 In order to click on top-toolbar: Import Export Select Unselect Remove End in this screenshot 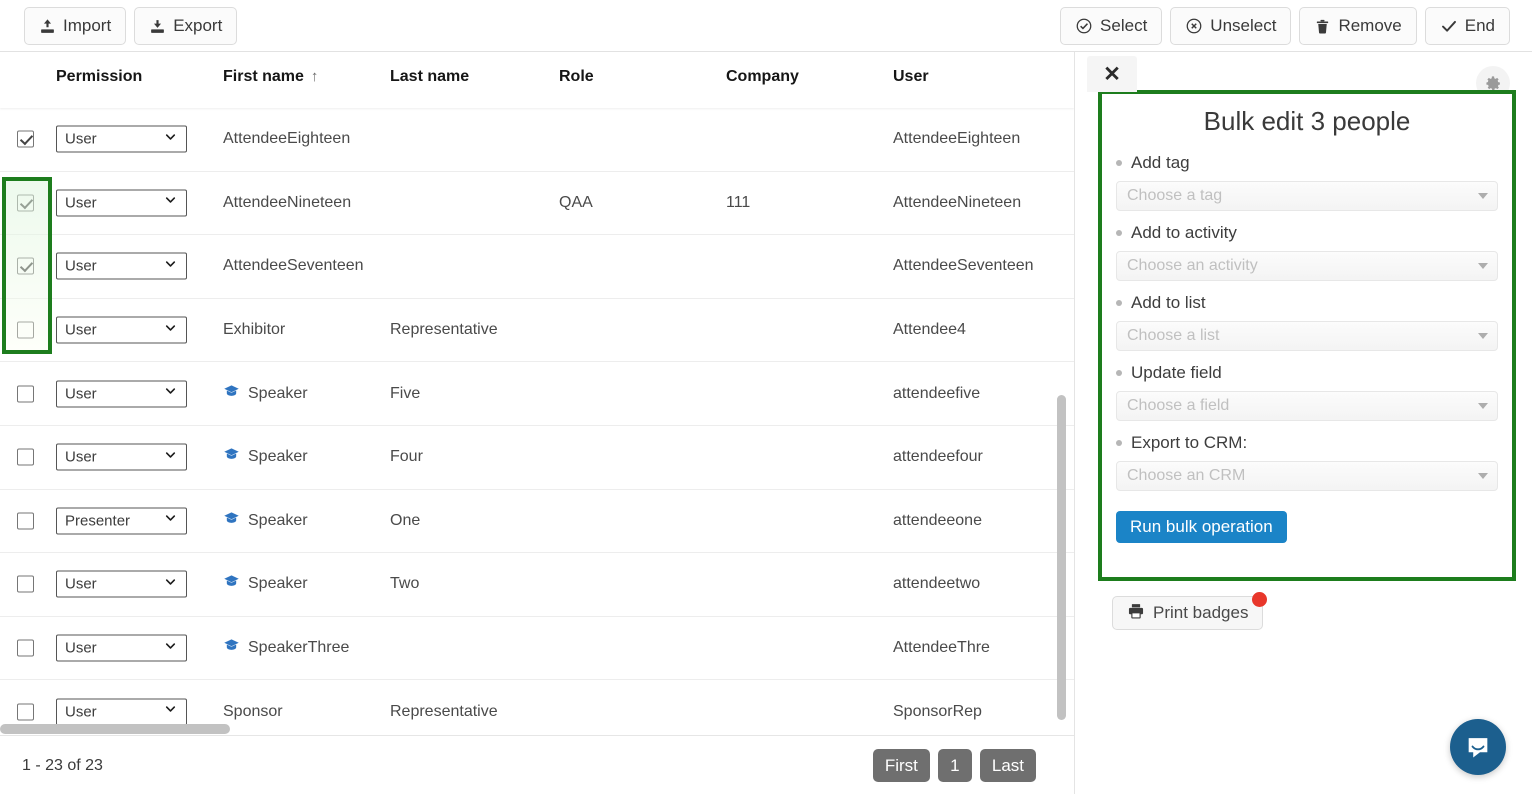, I will do `click(766, 26)`.